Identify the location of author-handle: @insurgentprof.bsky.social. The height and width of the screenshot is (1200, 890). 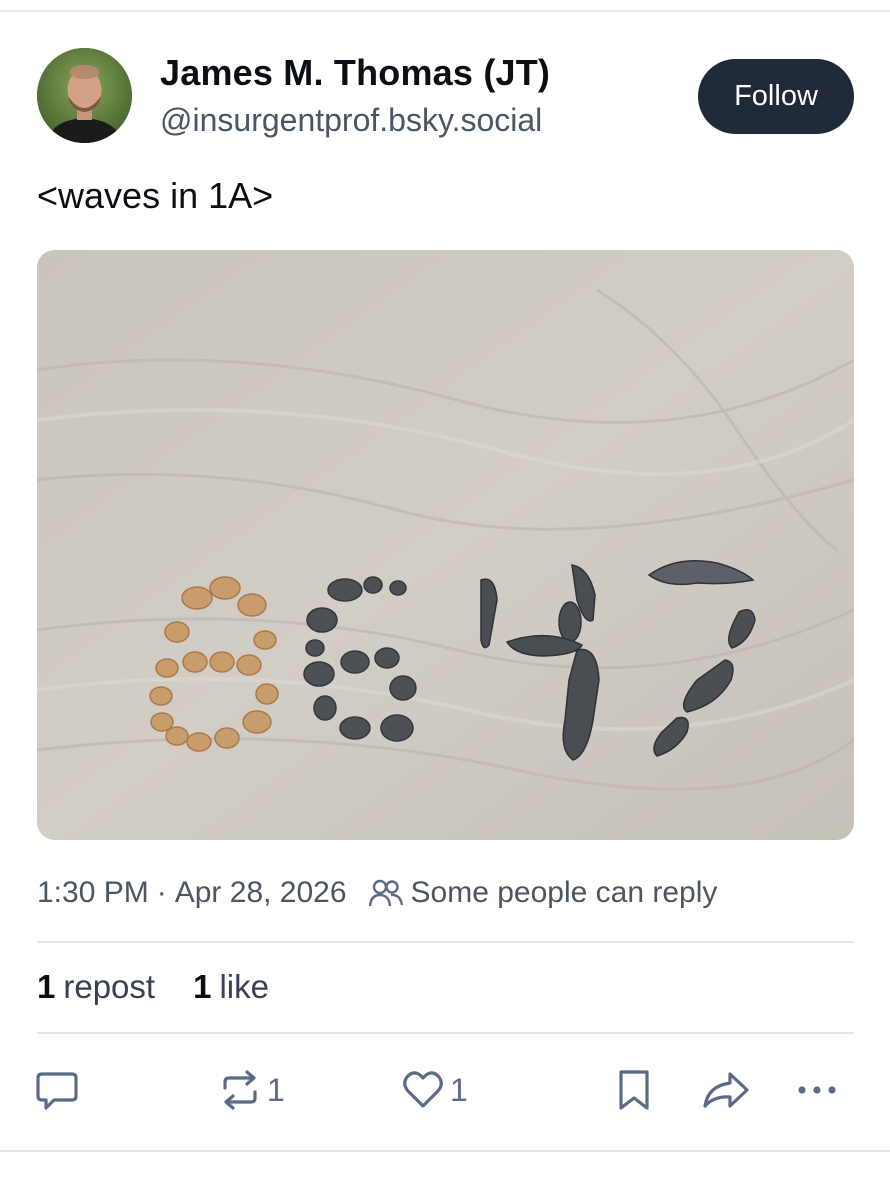
(351, 120).